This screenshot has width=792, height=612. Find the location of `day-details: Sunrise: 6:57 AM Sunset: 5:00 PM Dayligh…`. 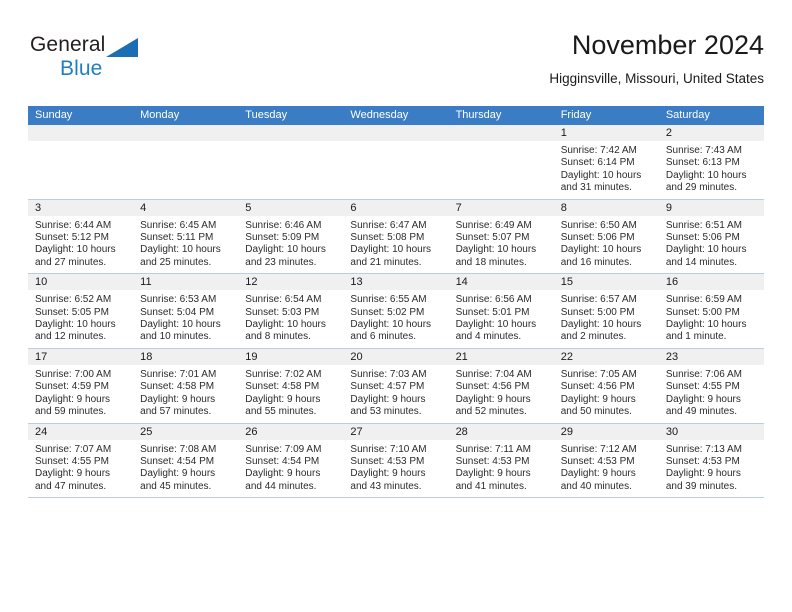

day-details: Sunrise: 6:57 AM Sunset: 5:00 PM Dayligh… is located at coordinates (606, 319).